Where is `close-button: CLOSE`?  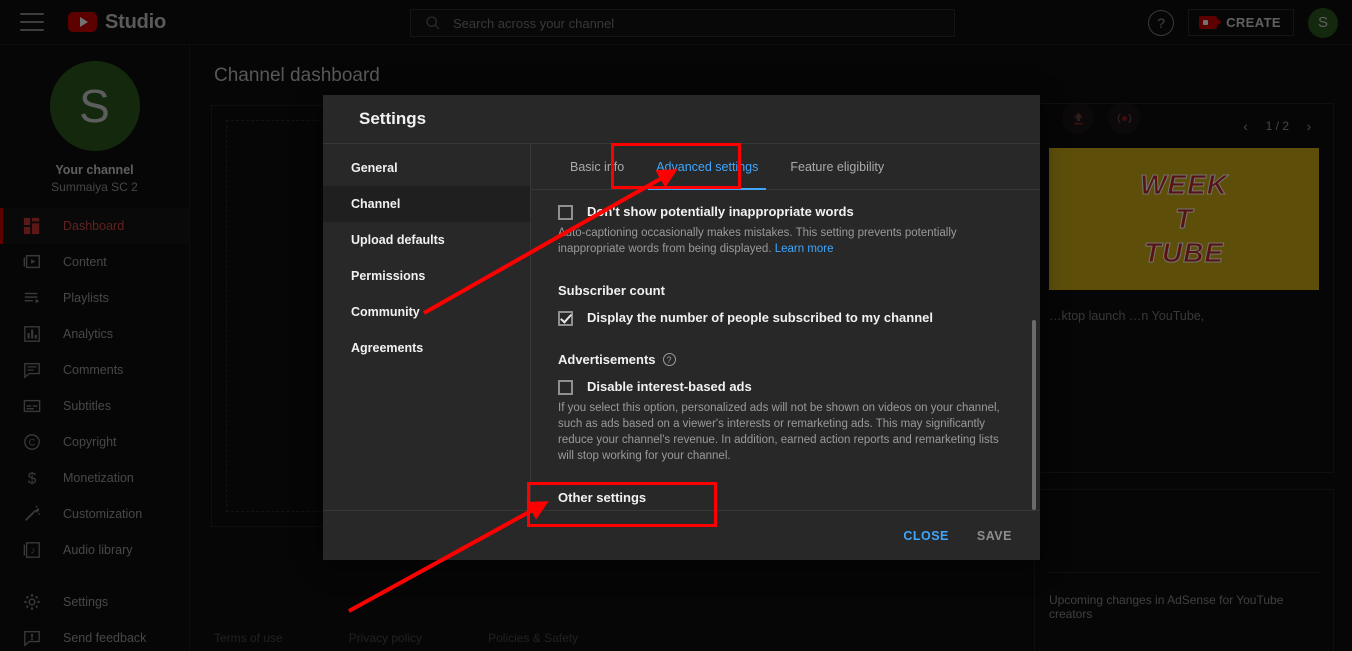
close-button: CLOSE is located at coordinates (926, 536).